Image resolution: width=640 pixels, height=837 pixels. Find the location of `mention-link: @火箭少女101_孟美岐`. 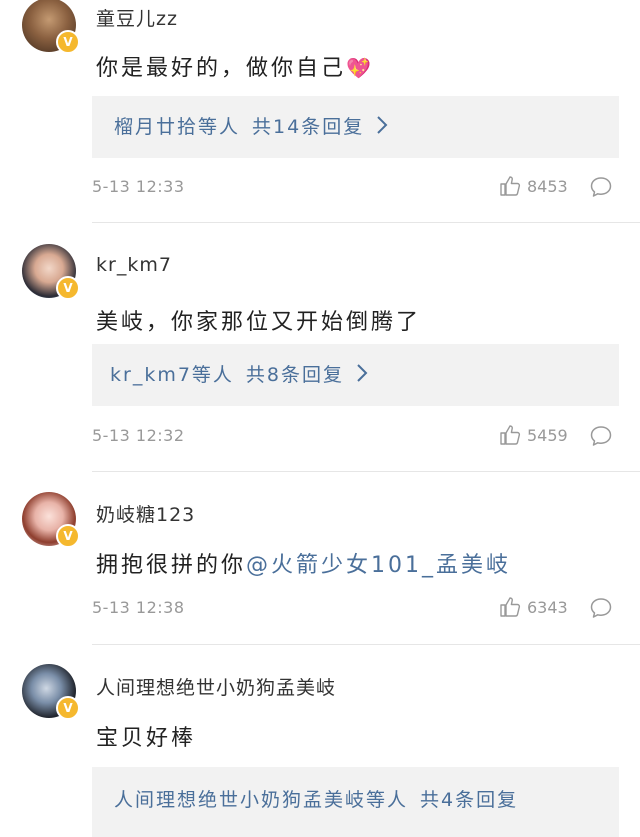

mention-link: @火箭少女101_孟美岐 is located at coordinates (378, 565).